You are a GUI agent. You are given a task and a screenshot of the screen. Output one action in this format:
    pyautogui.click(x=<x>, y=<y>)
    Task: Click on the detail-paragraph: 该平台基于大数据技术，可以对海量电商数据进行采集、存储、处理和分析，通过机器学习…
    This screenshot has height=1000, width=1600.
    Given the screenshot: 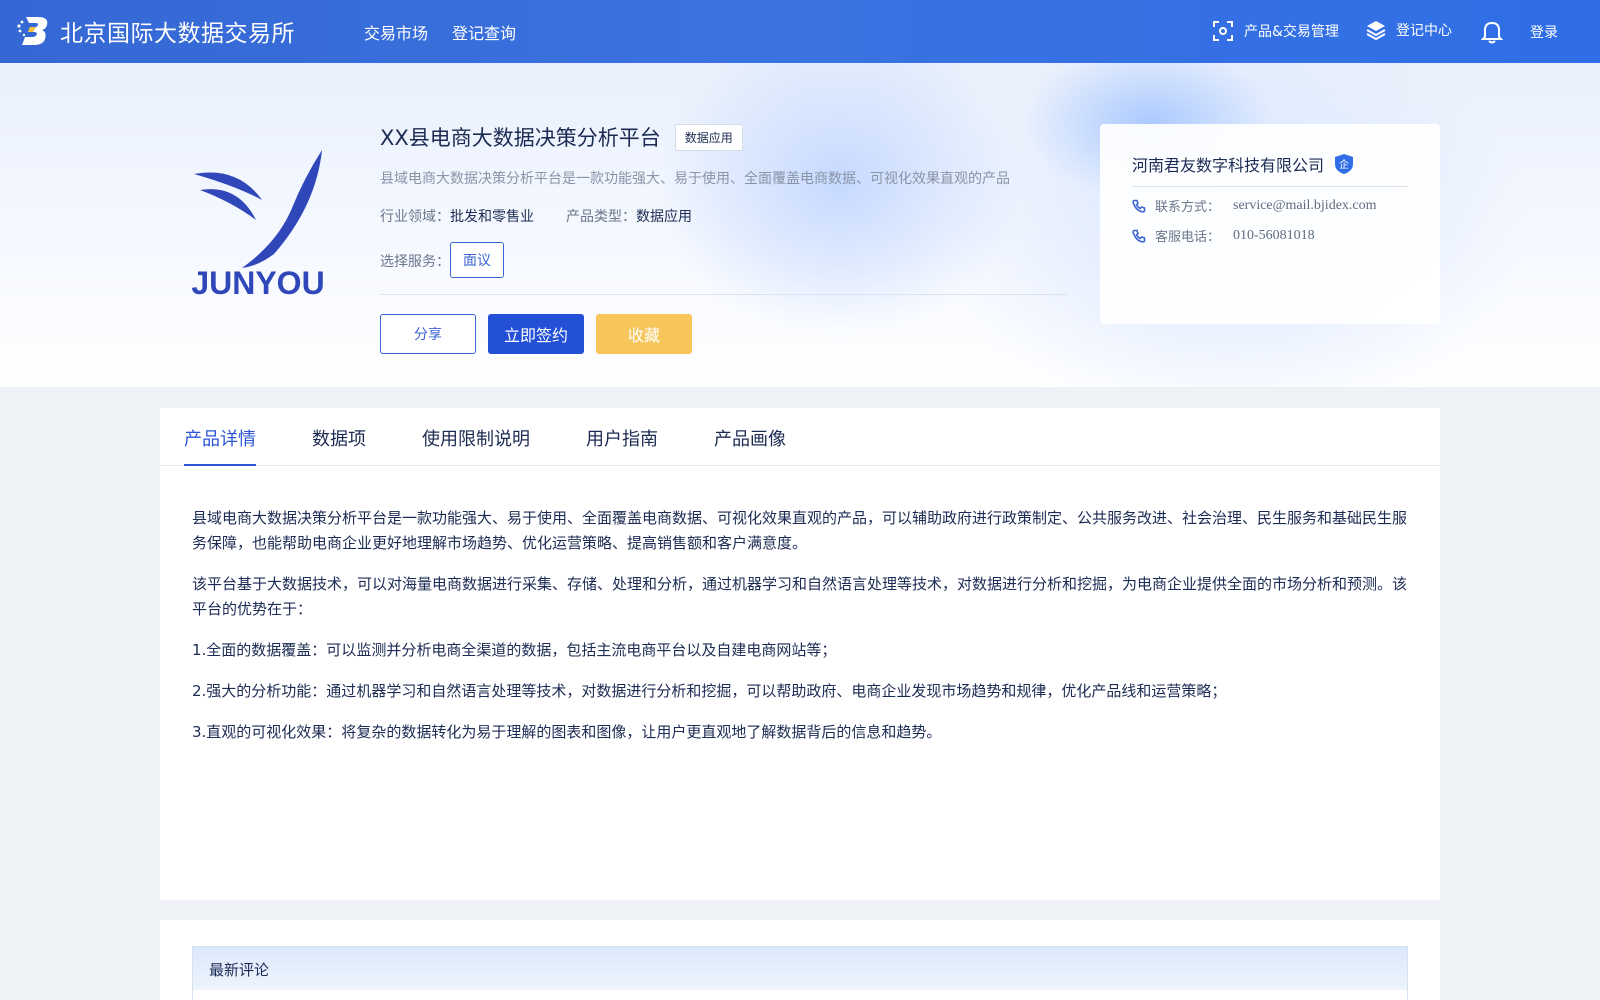 What is the action you would take?
    pyautogui.click(x=800, y=596)
    